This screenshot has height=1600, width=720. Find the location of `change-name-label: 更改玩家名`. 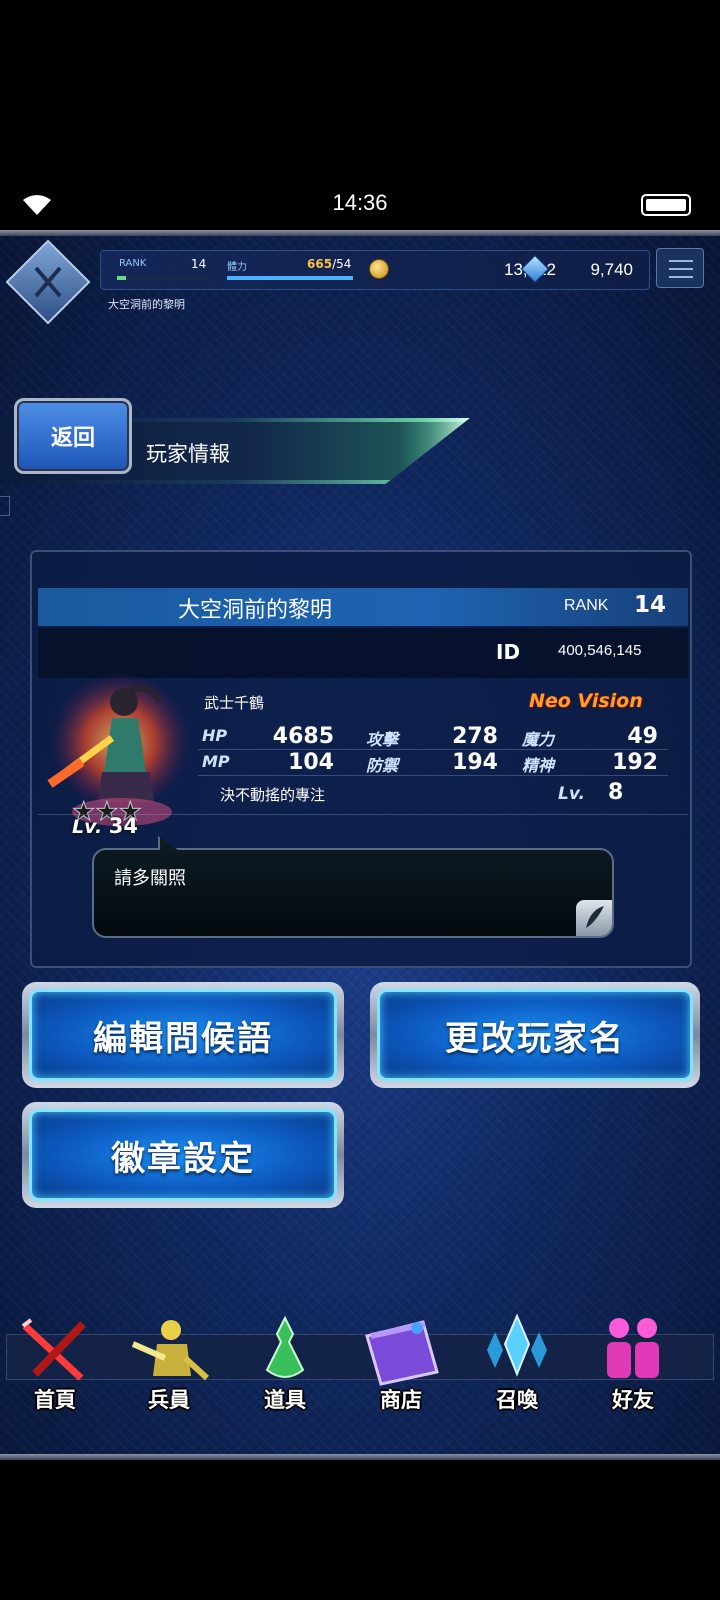

change-name-label: 更改玩家名 is located at coordinates (535, 1035).